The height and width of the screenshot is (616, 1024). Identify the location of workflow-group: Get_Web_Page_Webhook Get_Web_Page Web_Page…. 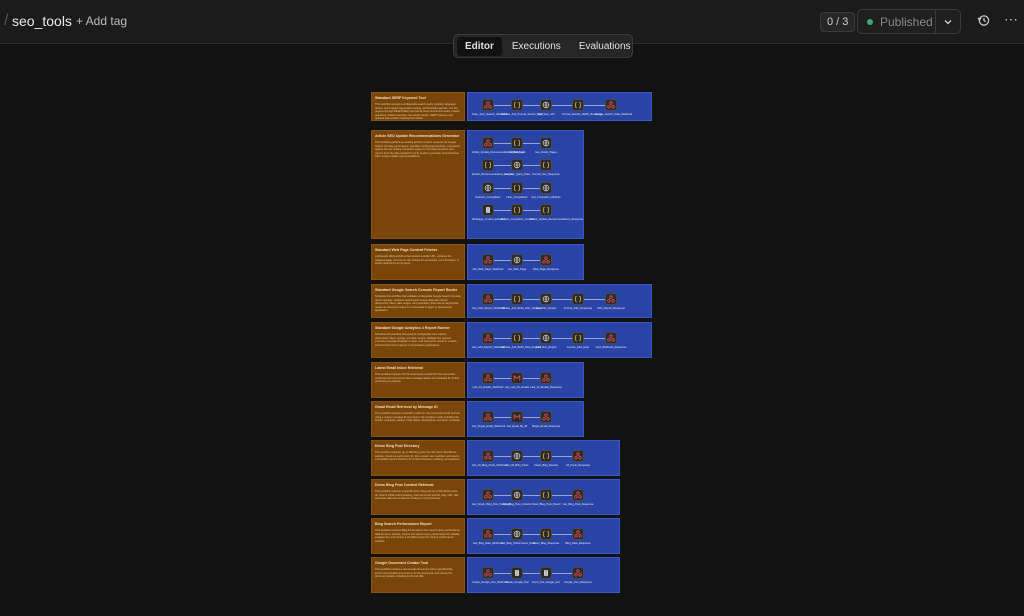
(525, 262).